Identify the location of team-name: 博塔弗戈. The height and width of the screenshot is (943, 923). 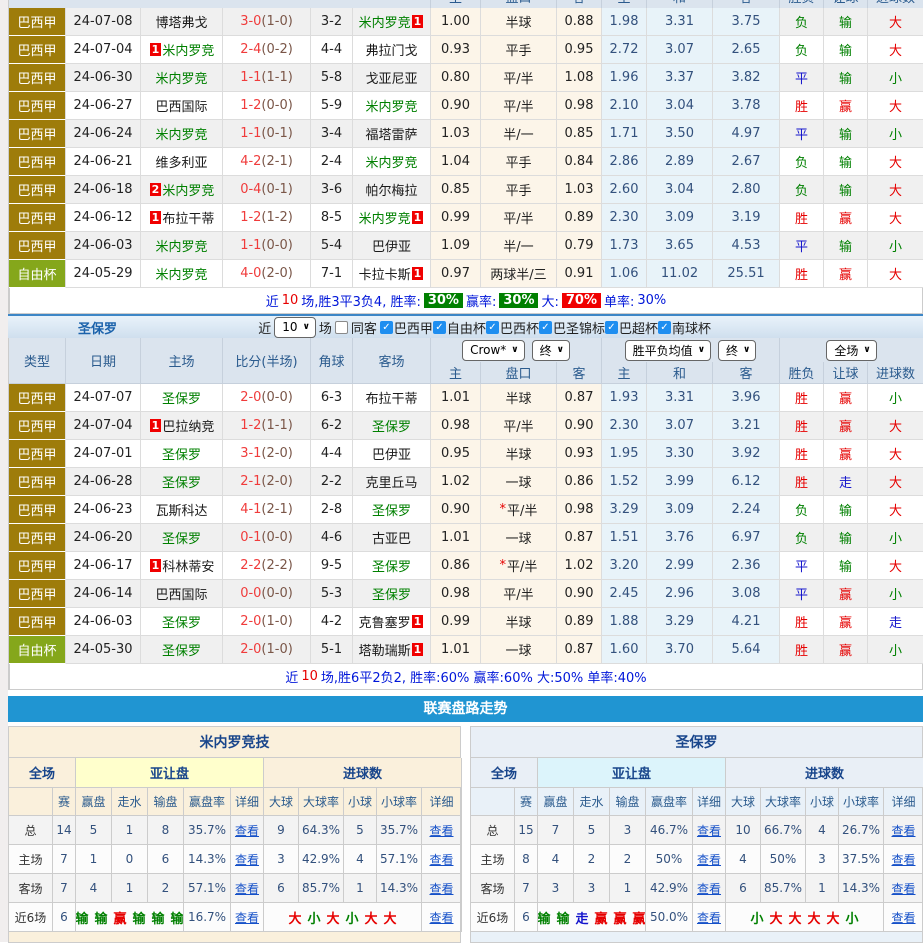
(181, 21).